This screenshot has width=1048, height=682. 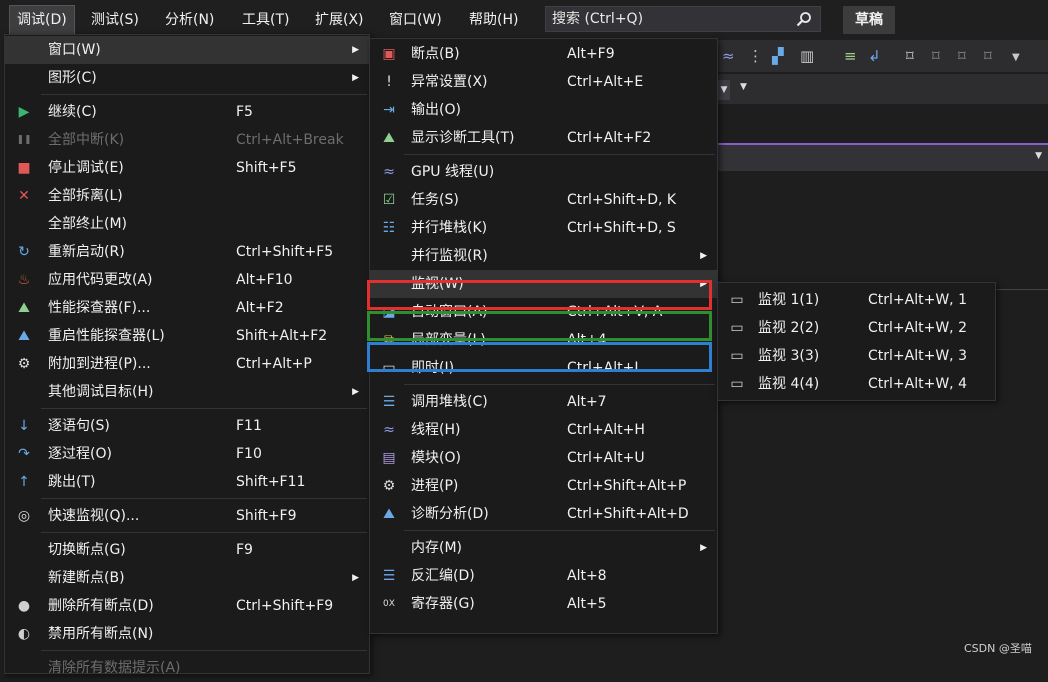 I want to click on debug-menu-item-label: 新建断点(B), so click(x=86, y=578).